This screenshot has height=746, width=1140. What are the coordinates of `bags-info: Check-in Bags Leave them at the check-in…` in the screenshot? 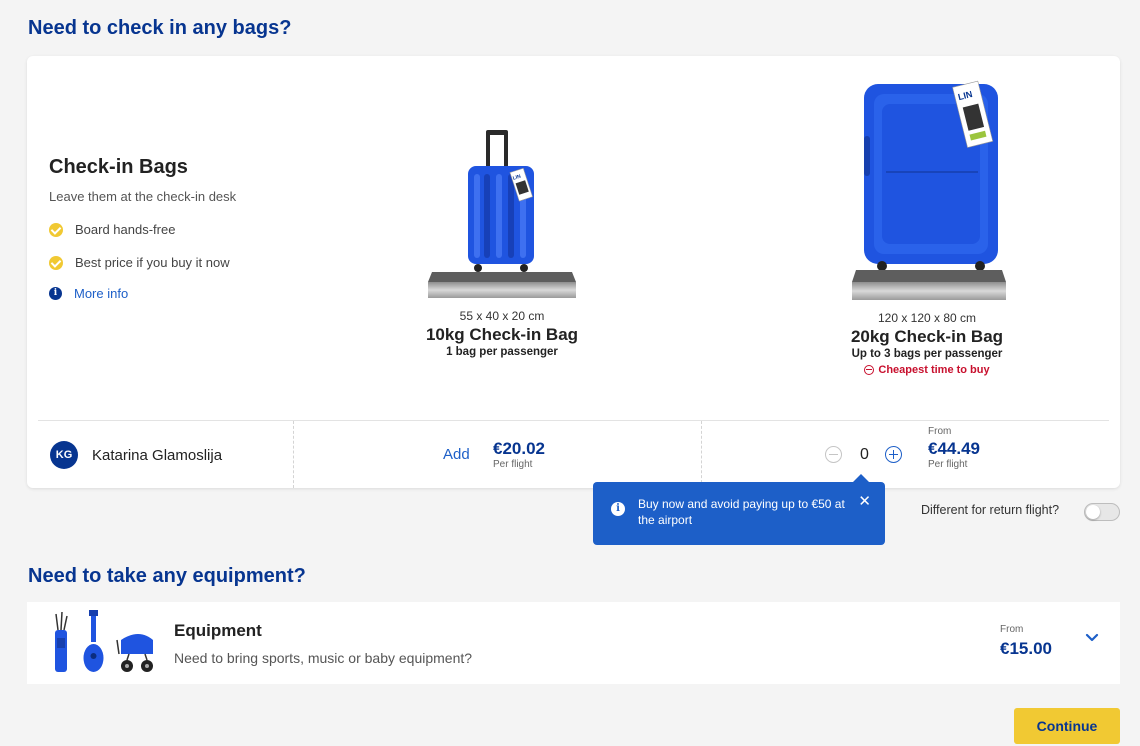 It's located at (179, 228).